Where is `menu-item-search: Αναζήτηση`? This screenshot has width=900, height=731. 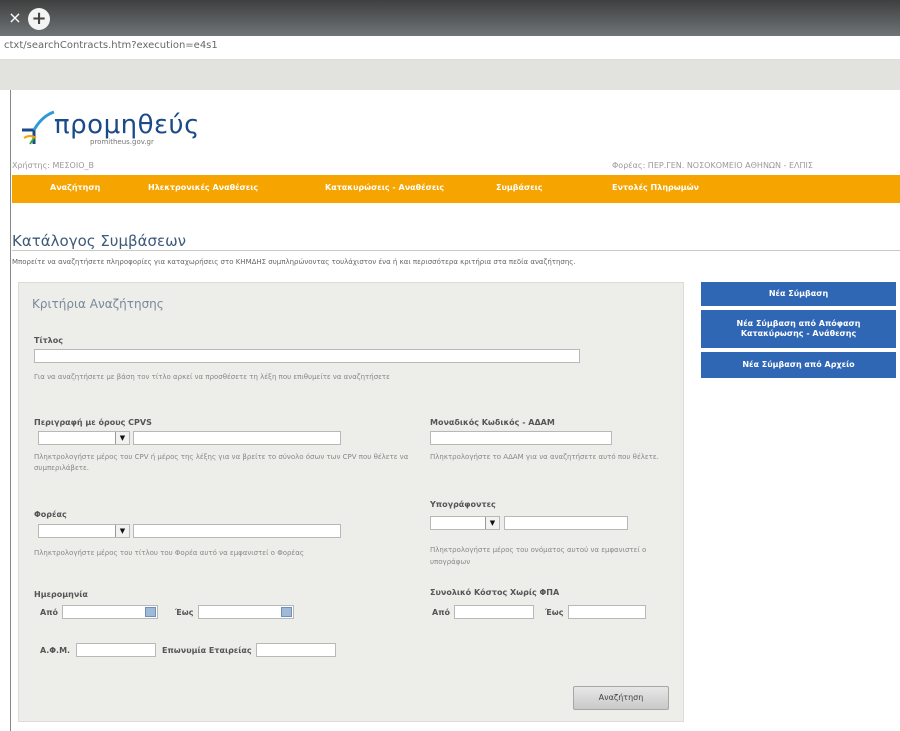
menu-item-search: Αναζήτηση is located at coordinates (75, 187).